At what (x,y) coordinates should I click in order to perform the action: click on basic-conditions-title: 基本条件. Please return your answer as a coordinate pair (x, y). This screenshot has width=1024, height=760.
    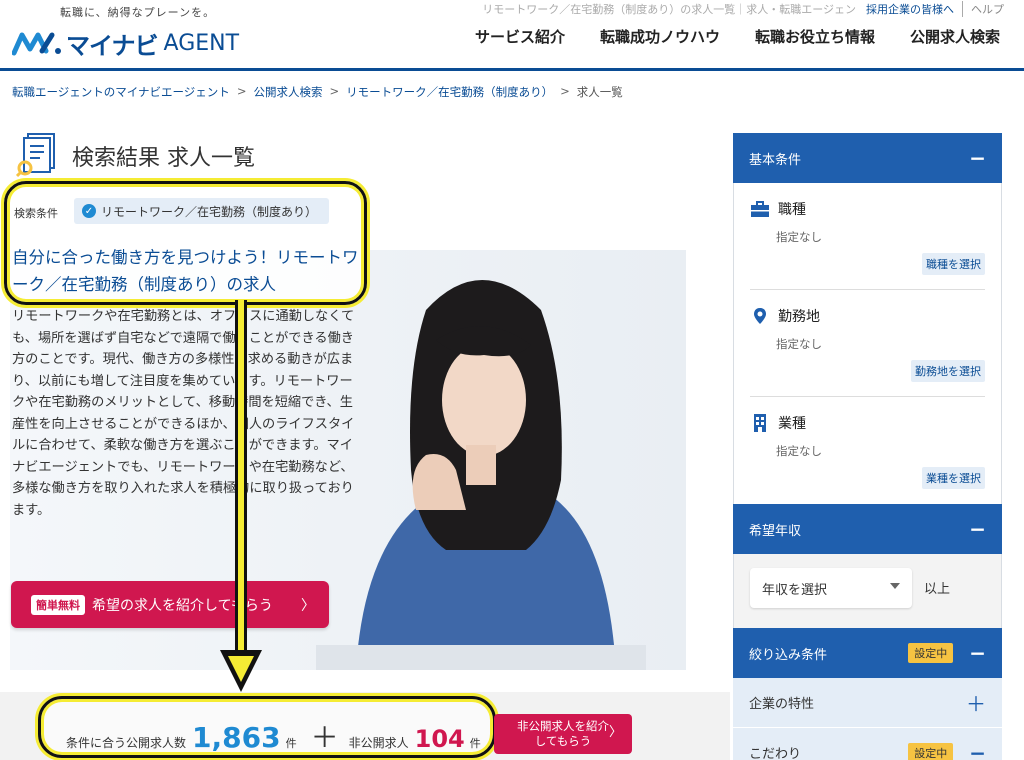
    Looking at the image, I should click on (775, 160).